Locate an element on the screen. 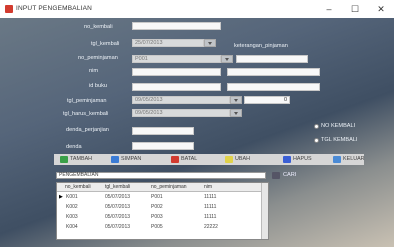 The image size is (394, 247). tambah-label: TAMBAH is located at coordinates (81, 159).